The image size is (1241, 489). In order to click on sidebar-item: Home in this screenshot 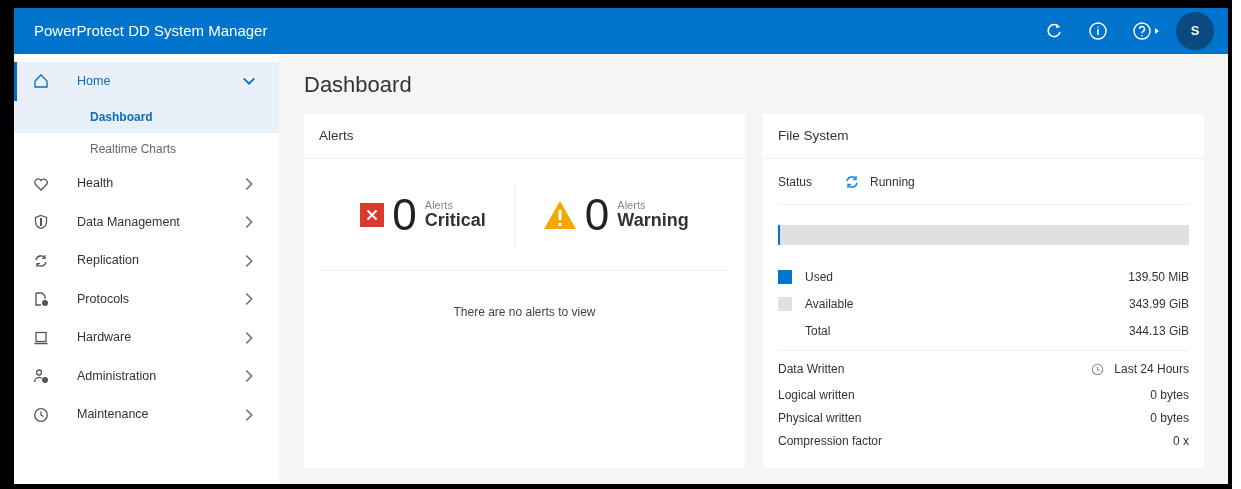, I will do `click(146, 81)`.